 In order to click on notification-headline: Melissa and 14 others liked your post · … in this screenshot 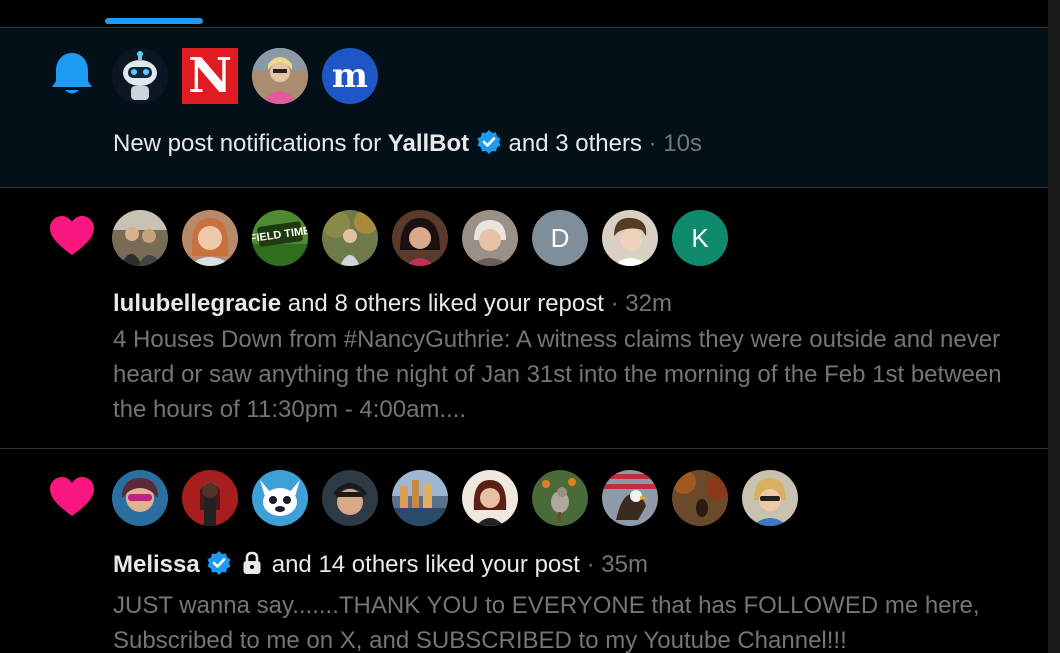, I will do `click(380, 565)`.